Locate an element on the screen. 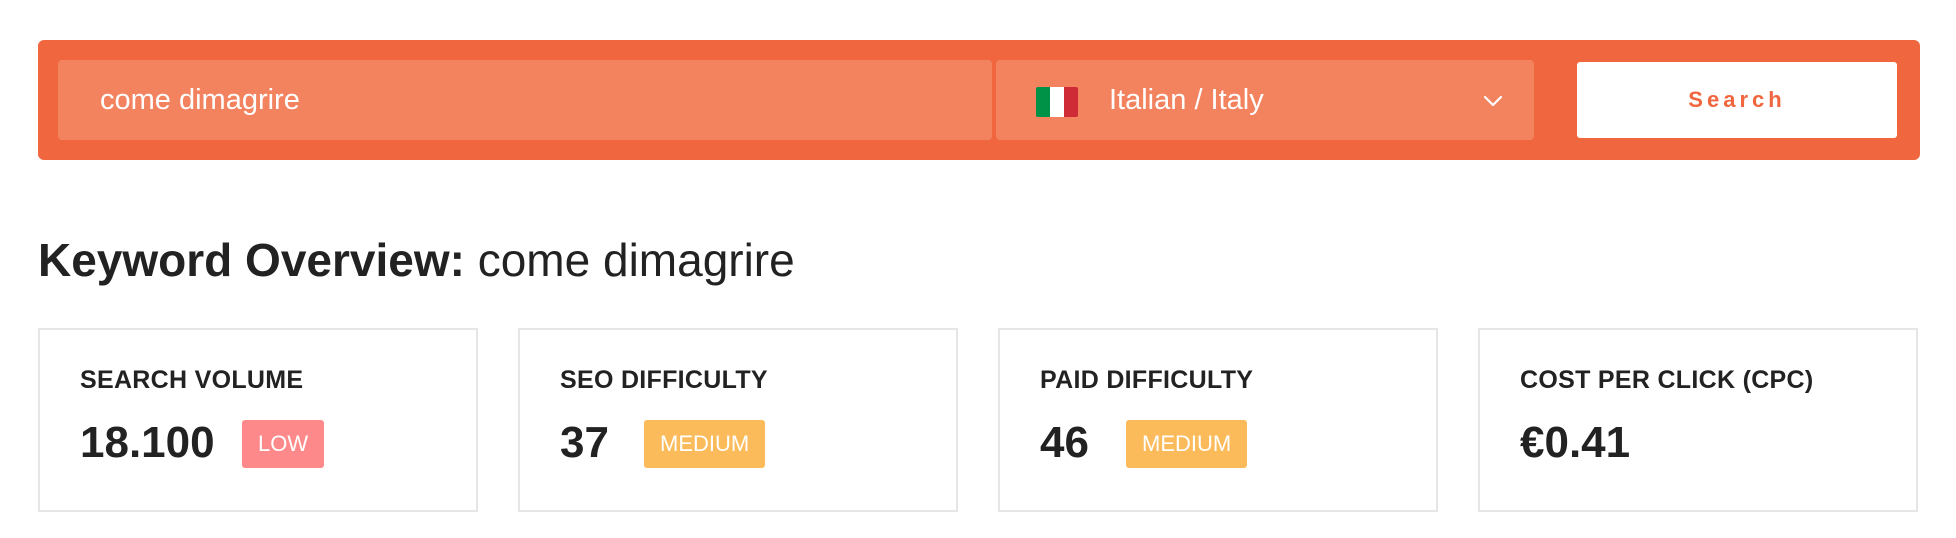  italy-flag-icon is located at coordinates (1057, 102).